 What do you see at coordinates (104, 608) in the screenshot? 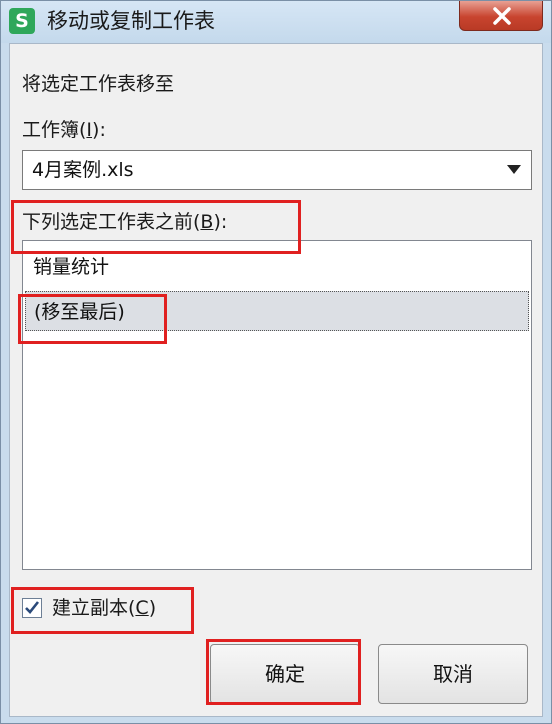
I see `create-copy-label: 建立副本(C)` at bounding box center [104, 608].